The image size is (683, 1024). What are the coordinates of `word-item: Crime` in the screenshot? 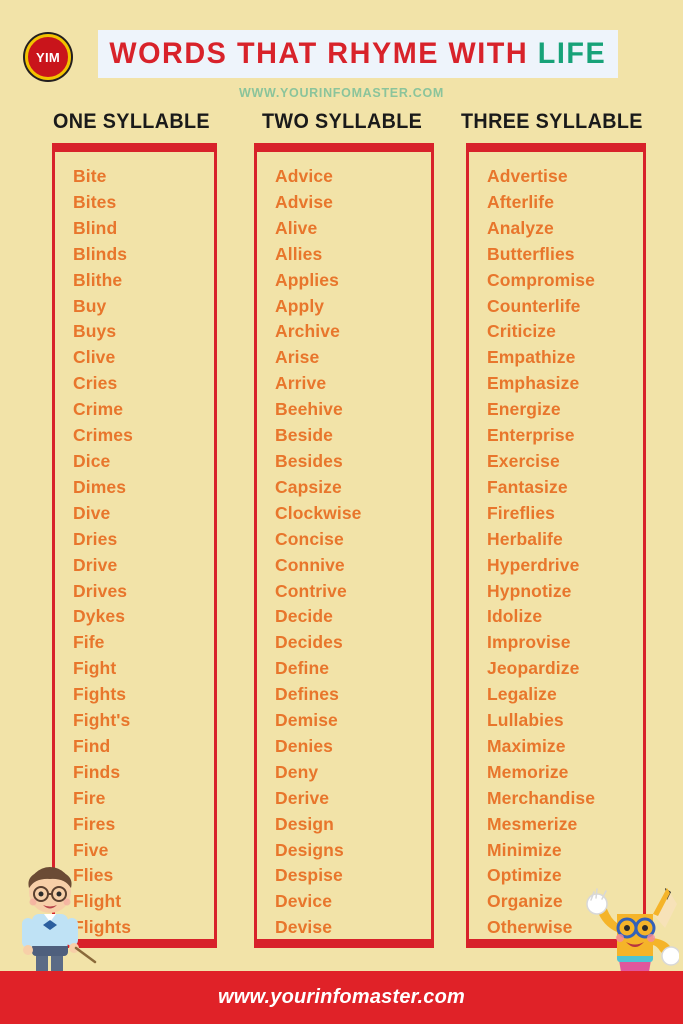 It's located at (98, 409).